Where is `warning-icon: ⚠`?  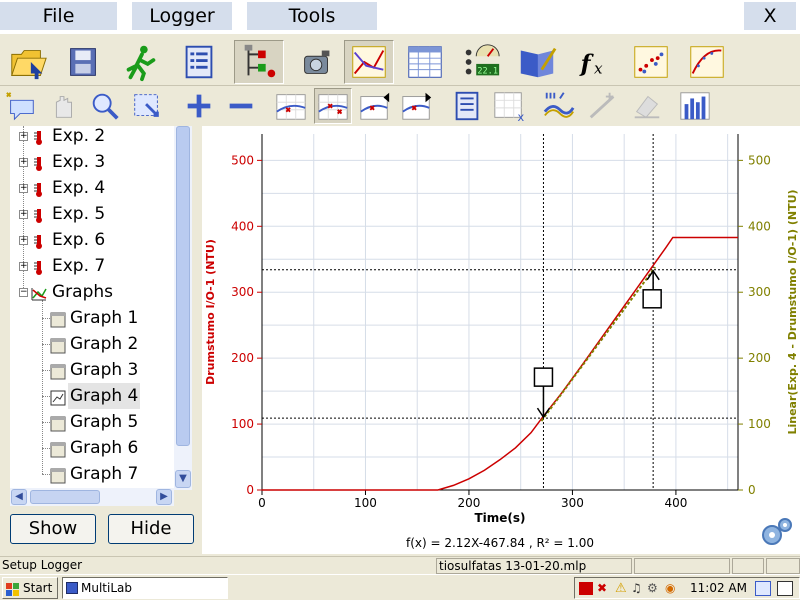 warning-icon: ⚠ is located at coordinates (621, 588).